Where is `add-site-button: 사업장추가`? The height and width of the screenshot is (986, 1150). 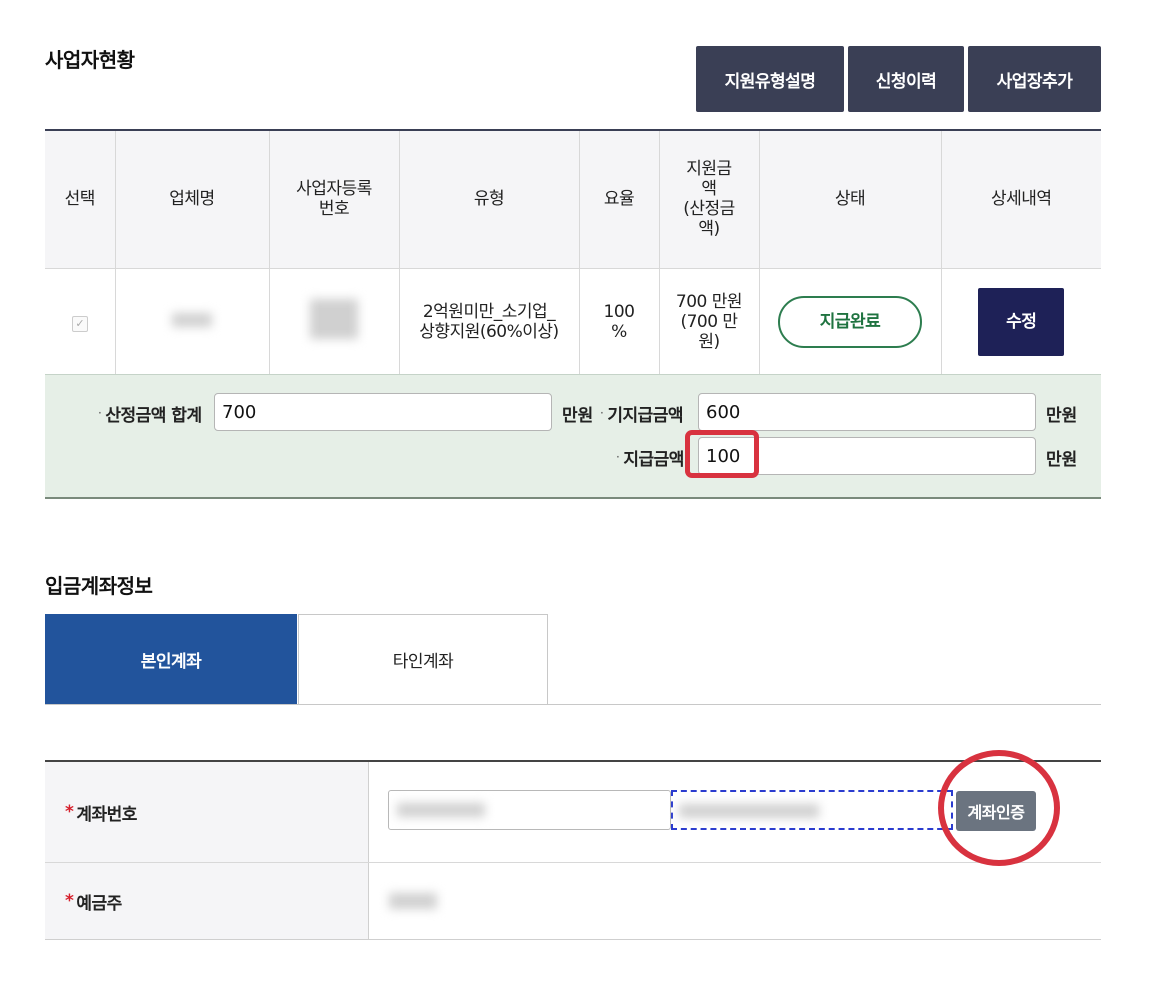 add-site-button: 사업장추가 is located at coordinates (1034, 79).